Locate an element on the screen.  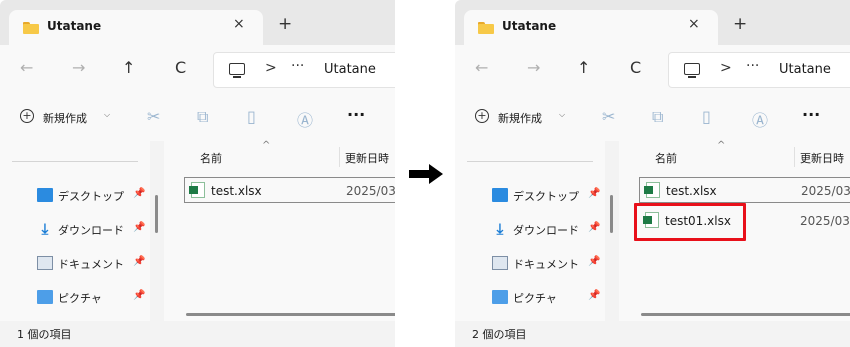
command-bar: + 新規作成 ⌵ ✂ ⧉ ▯ Ⓐ ··· is located at coordinates (197, 118).